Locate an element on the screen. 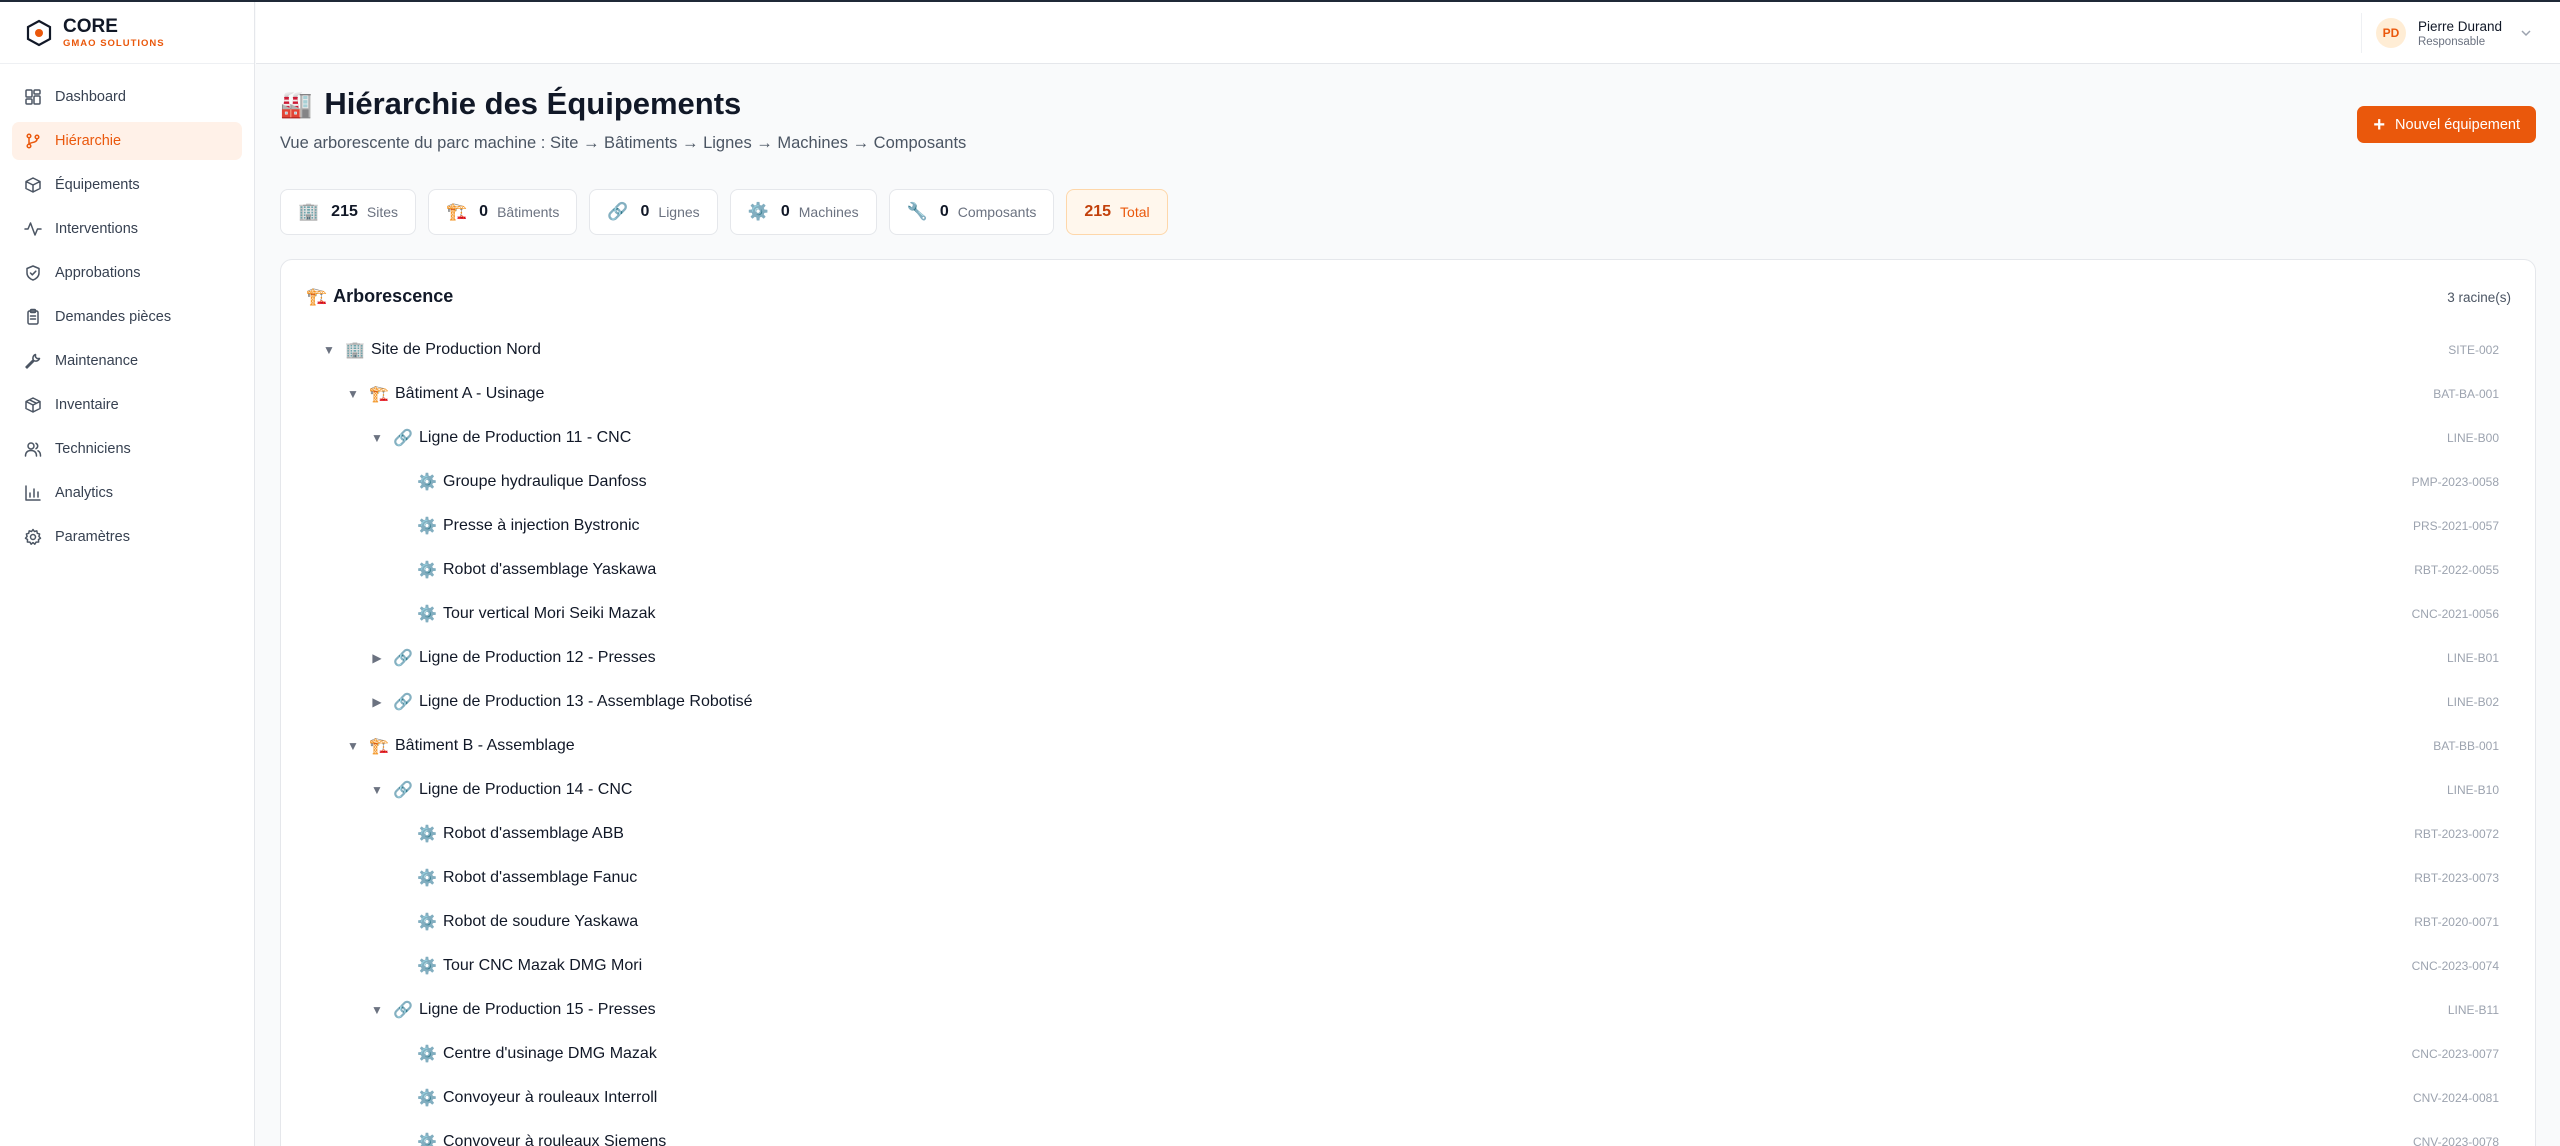  sidebar-item-dashboard: Dashboard is located at coordinates (127, 97).